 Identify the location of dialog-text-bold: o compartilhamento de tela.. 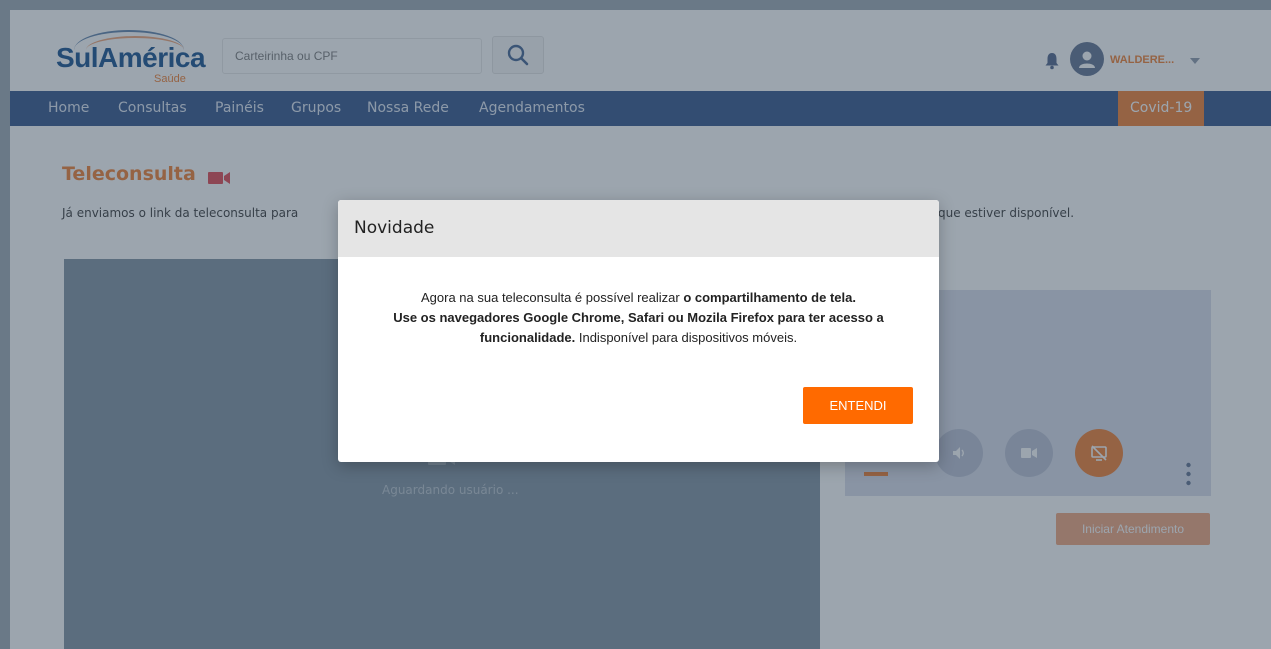
(769, 297).